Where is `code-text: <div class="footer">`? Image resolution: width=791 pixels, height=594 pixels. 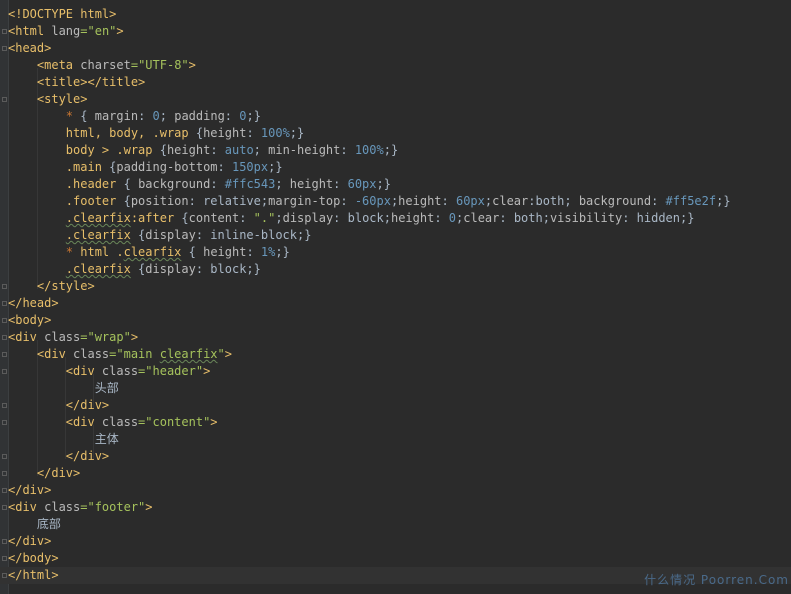
code-text: <div class="footer"> is located at coordinates (80, 507).